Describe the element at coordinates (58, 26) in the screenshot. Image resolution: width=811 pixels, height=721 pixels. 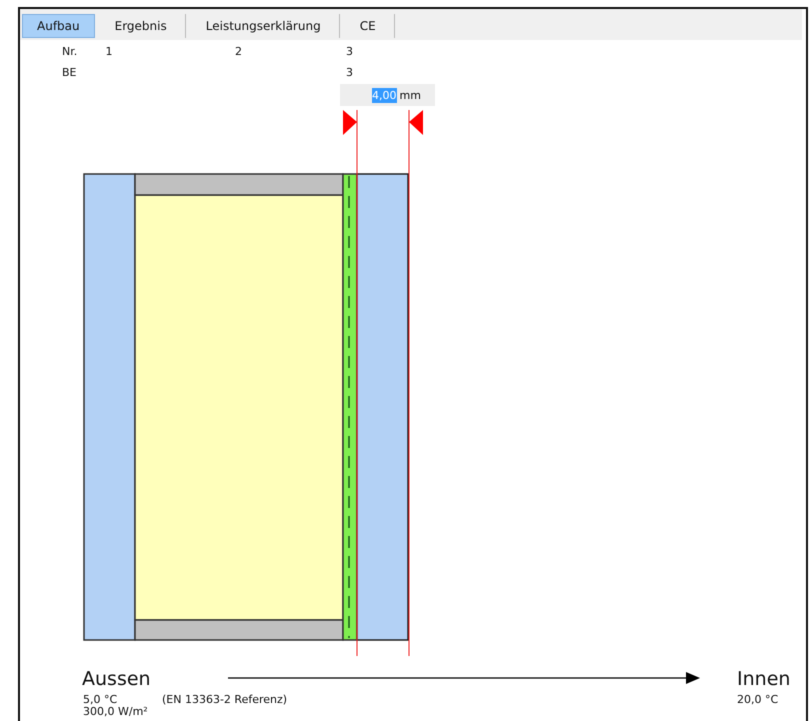
I see `tab: Aufbau` at that location.